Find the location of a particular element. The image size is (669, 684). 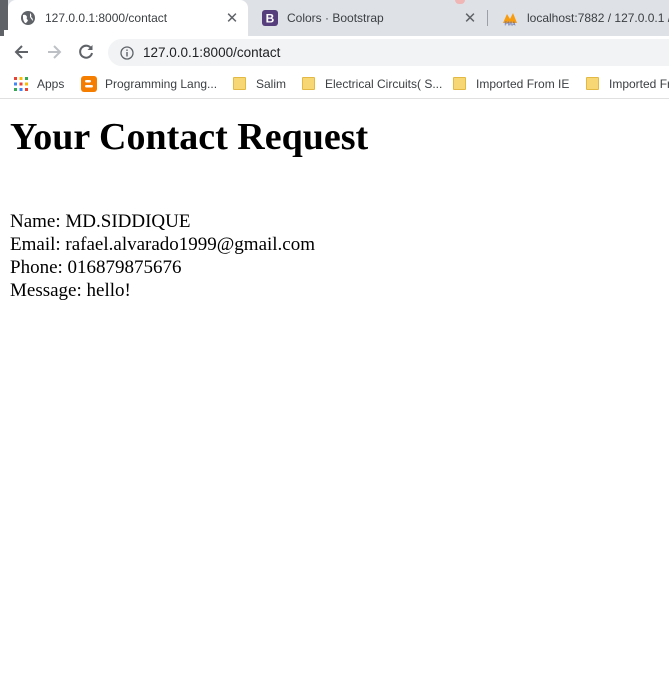

tab-phpmyadmin: PMA localhost:7882 / 127.0.0.1 / a is located at coordinates (579, 18).